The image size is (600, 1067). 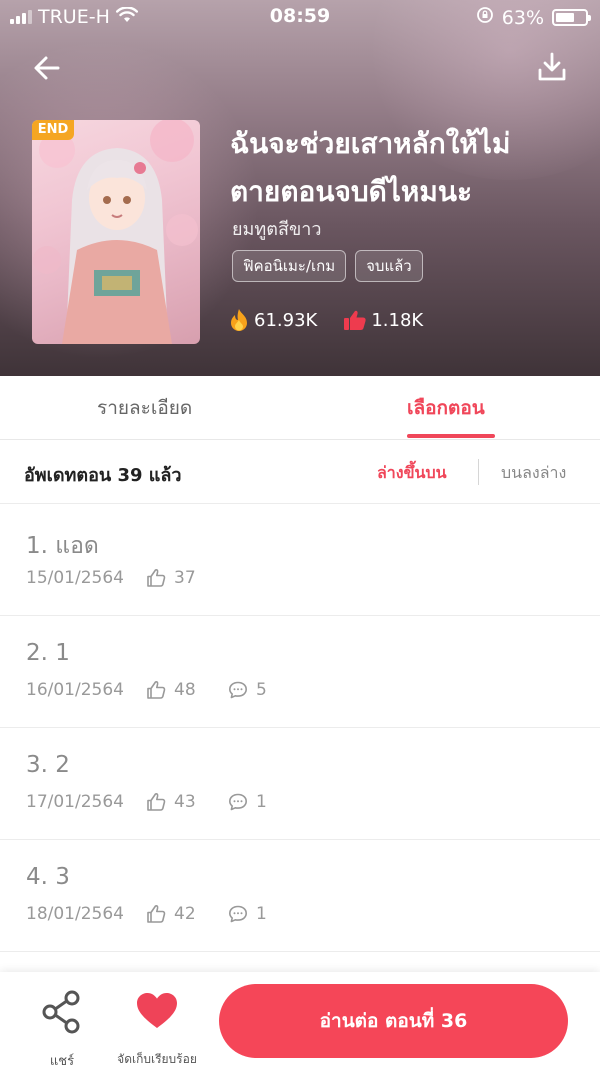 I want to click on update-status: อัพเดทตอน 39 แล้ว, so click(x=103, y=475).